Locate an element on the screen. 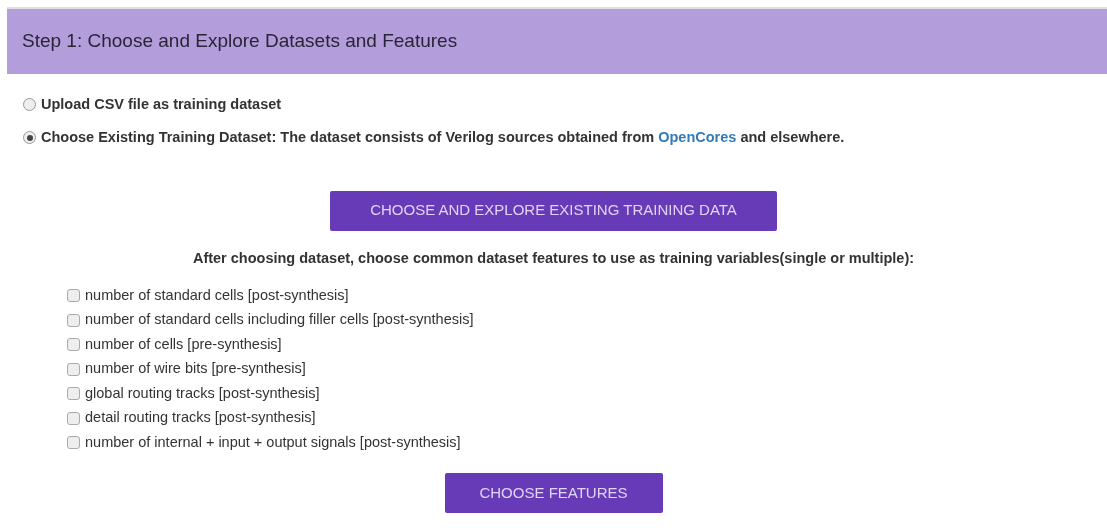  feature-label: number of internal + input + output signals [post-synthesis] is located at coordinates (273, 442).